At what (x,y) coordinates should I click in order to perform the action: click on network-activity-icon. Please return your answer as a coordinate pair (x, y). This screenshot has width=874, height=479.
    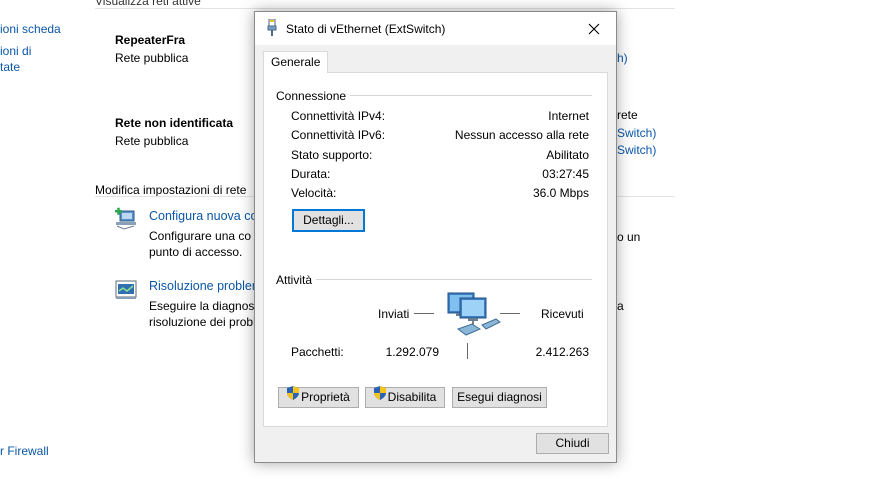
    Looking at the image, I should click on (472, 316).